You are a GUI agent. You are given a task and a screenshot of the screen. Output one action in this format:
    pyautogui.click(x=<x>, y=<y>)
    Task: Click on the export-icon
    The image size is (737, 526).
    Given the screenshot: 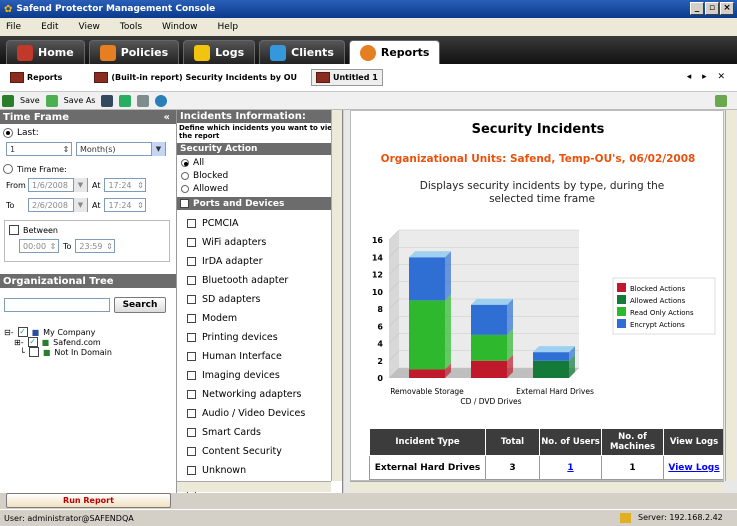 What is the action you would take?
    pyautogui.click(x=107, y=100)
    